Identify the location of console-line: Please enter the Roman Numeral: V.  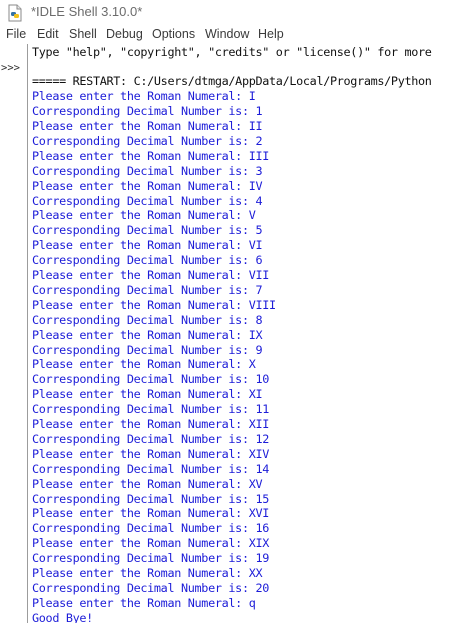
(144, 215).